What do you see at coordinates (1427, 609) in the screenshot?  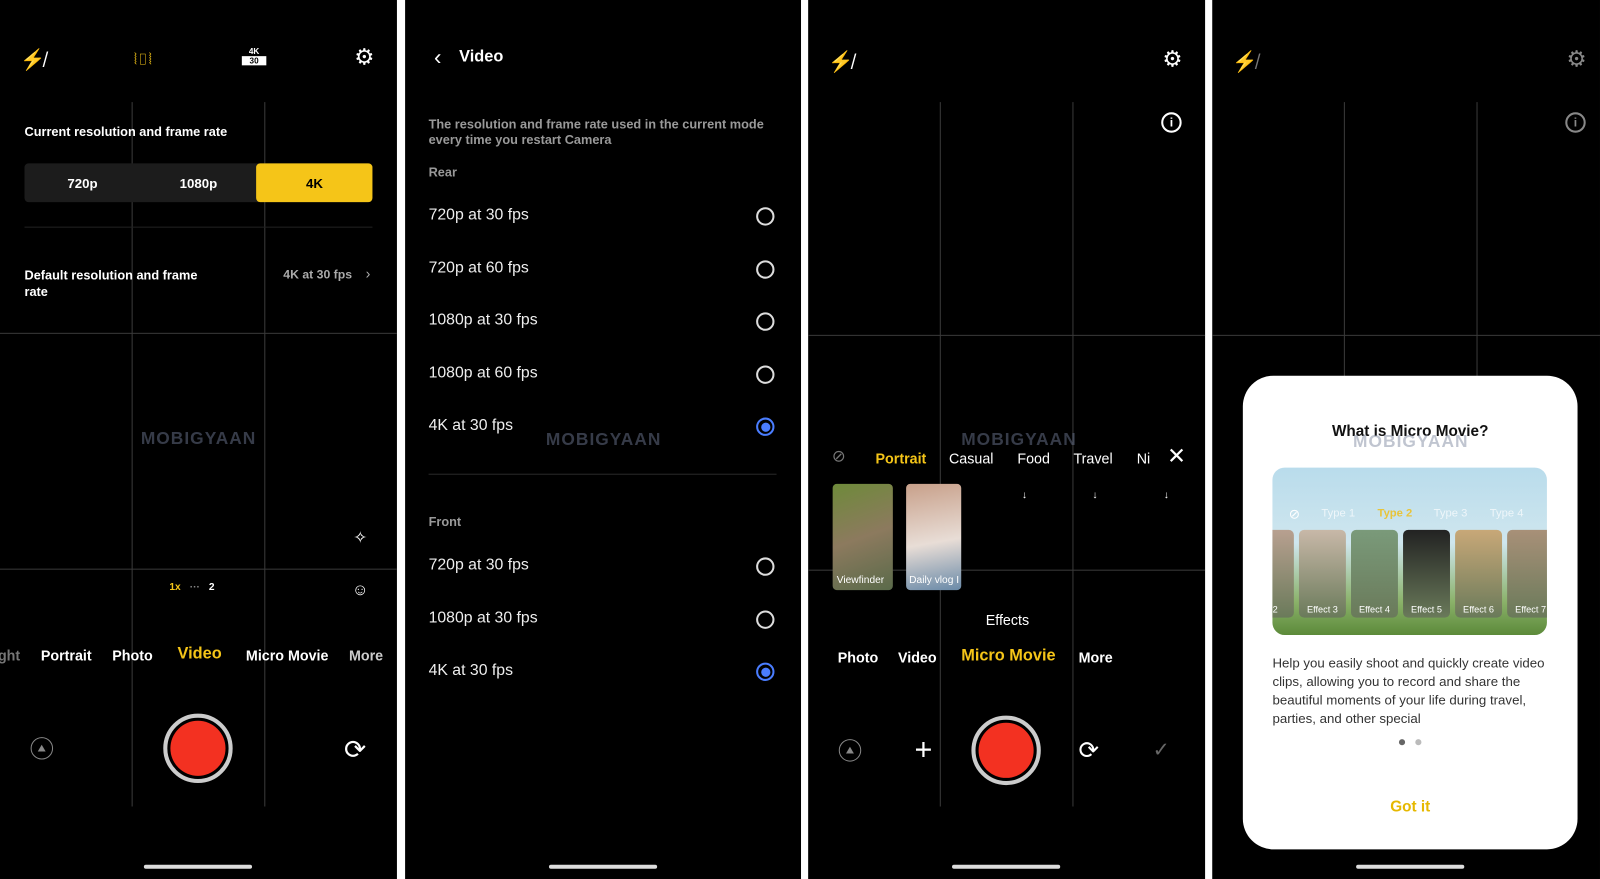 I see `effect-label: Effect 5` at bounding box center [1427, 609].